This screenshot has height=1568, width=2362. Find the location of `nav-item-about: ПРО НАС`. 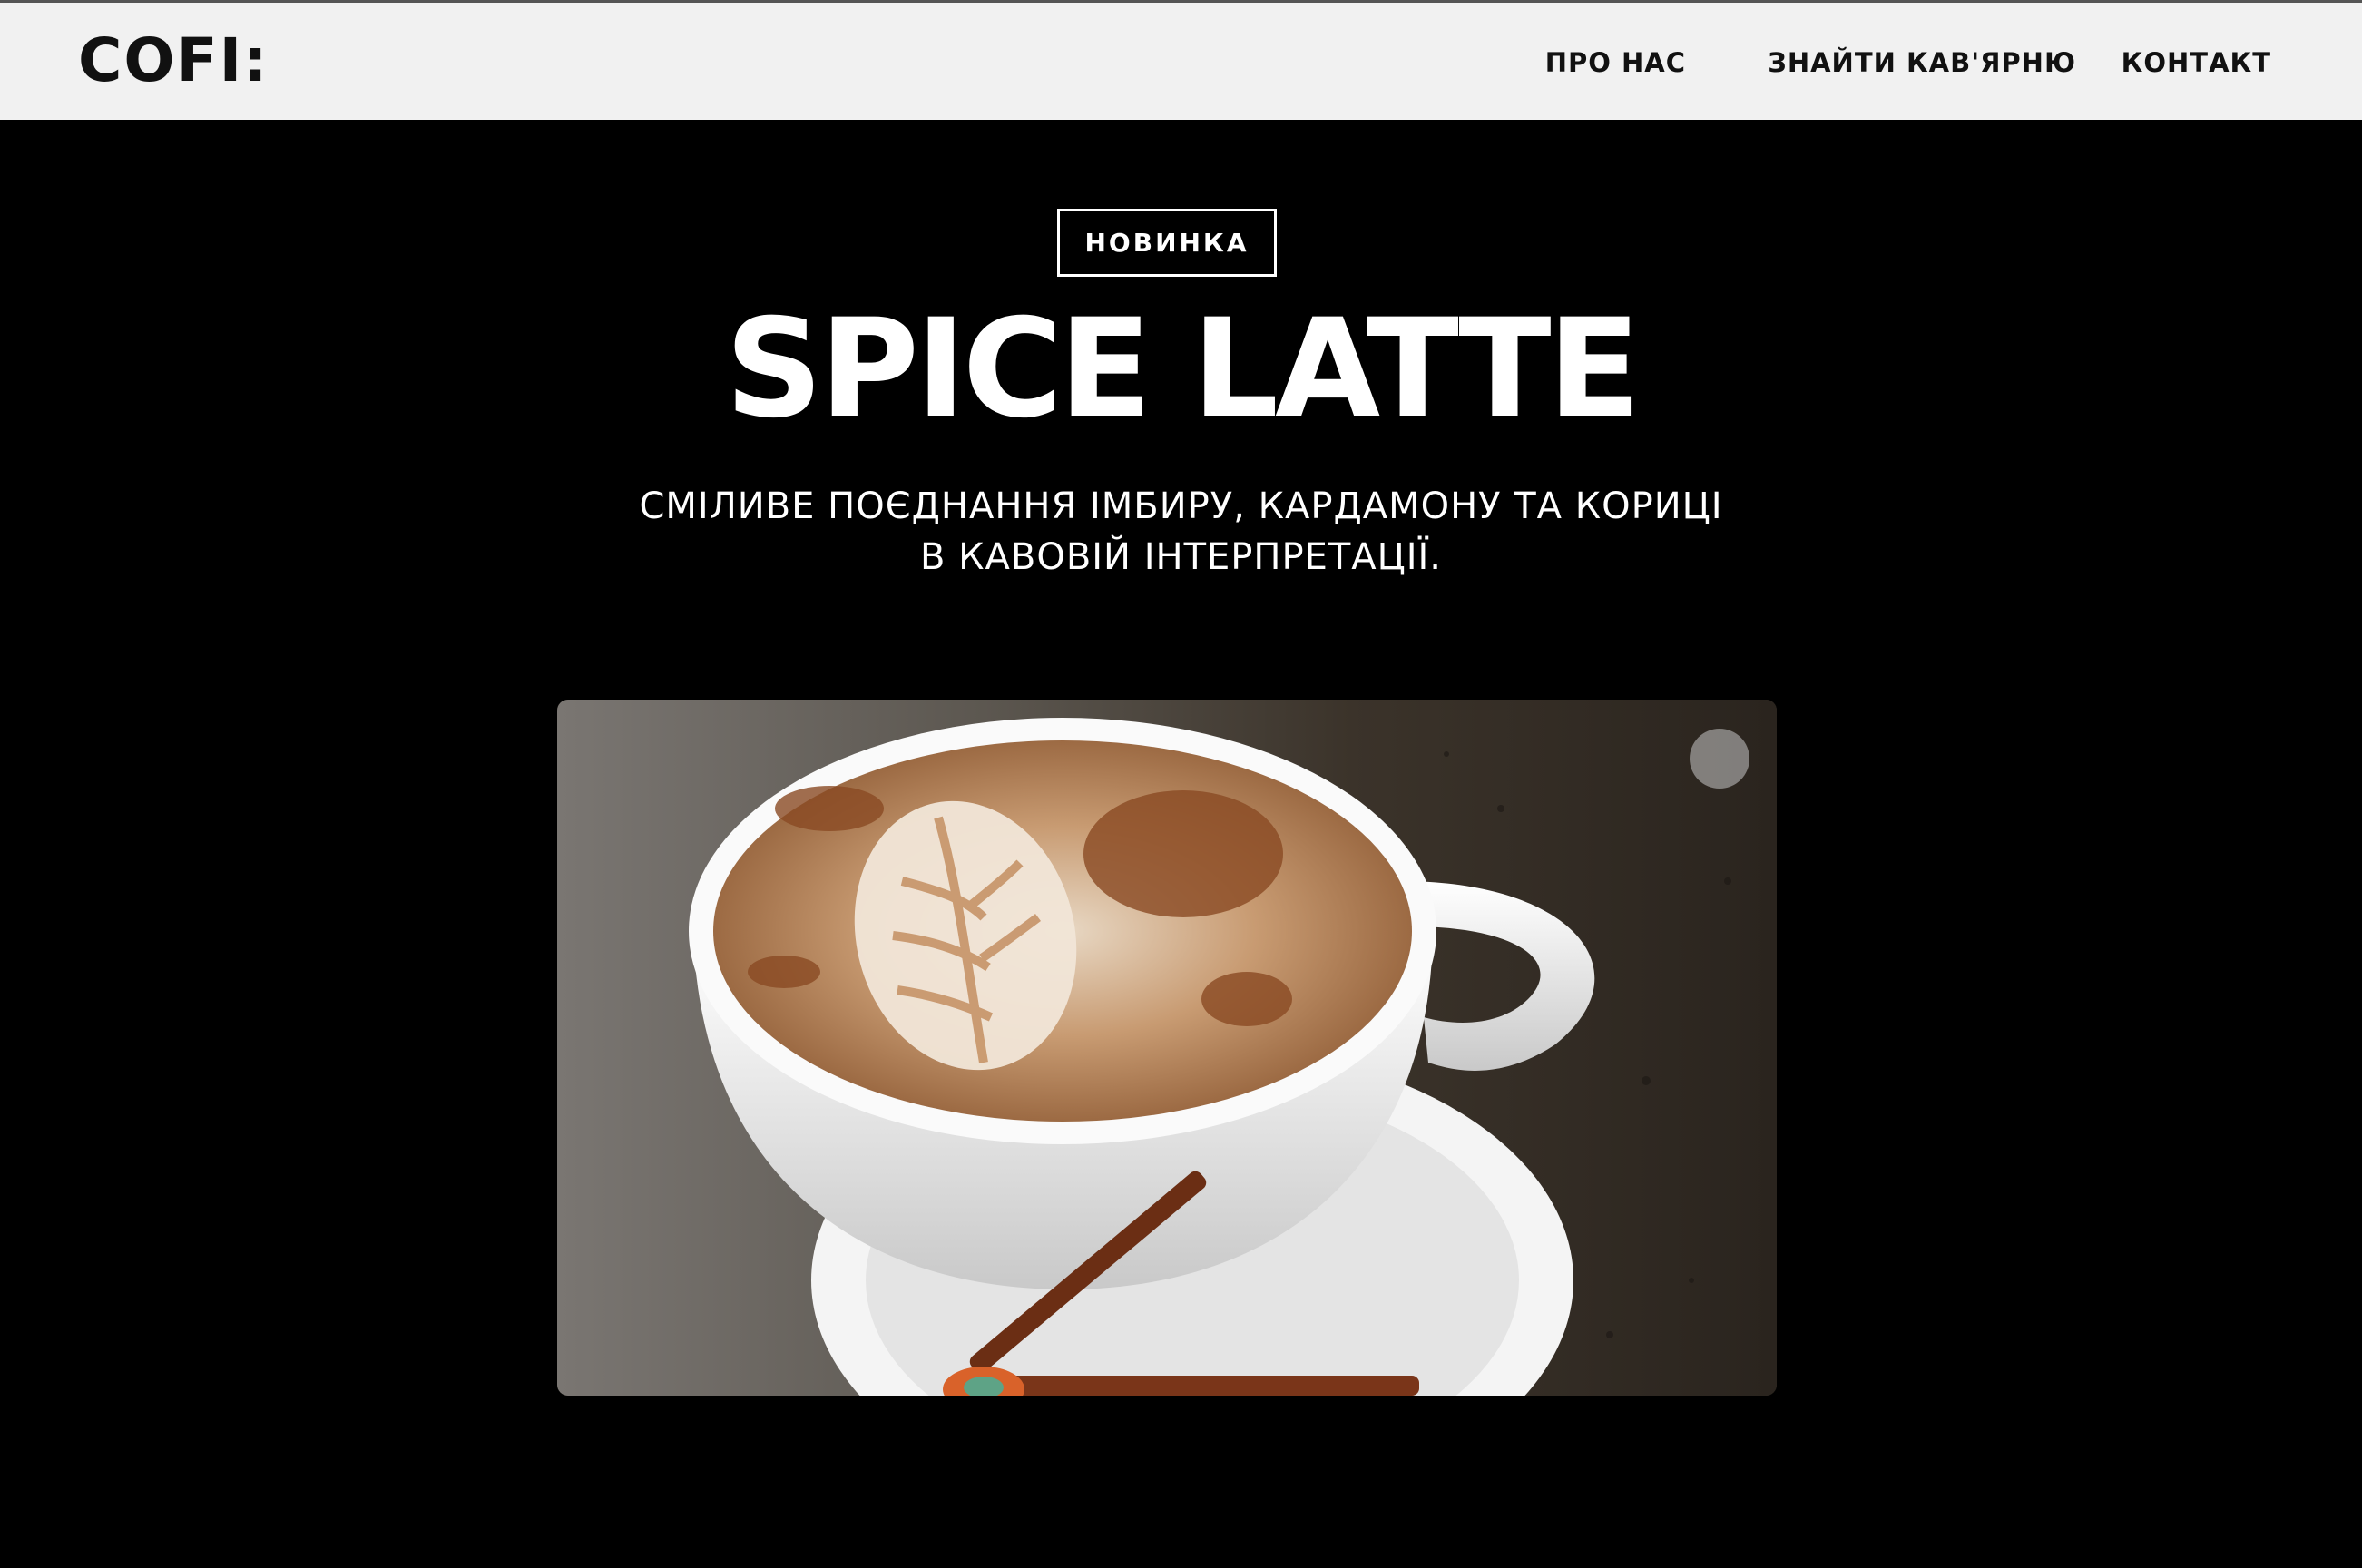

nav-item-about: ПРО НАС is located at coordinates (1615, 63).